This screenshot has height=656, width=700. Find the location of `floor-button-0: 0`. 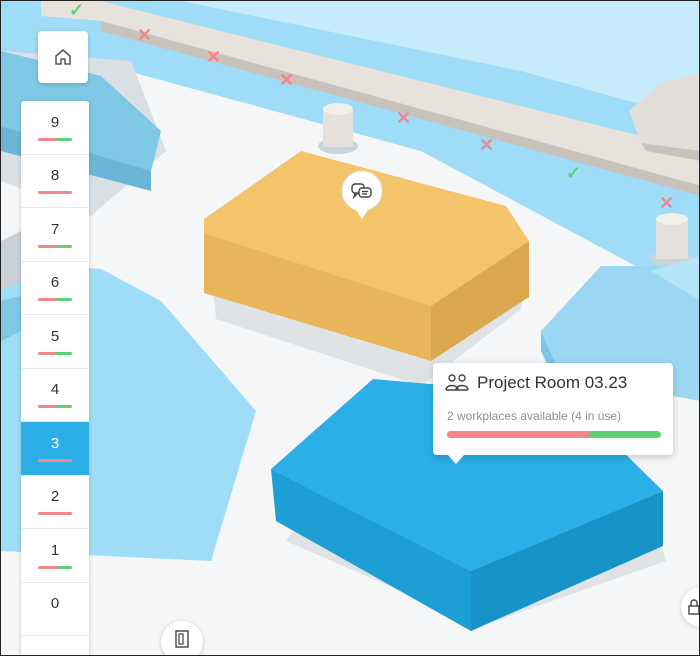

floor-button-0: 0 is located at coordinates (55, 609).